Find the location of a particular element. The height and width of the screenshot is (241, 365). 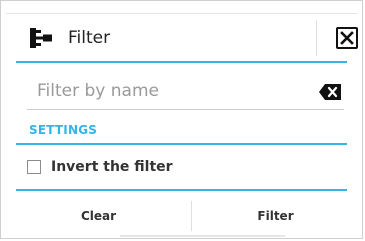

backspace-clear-icon is located at coordinates (330, 92).